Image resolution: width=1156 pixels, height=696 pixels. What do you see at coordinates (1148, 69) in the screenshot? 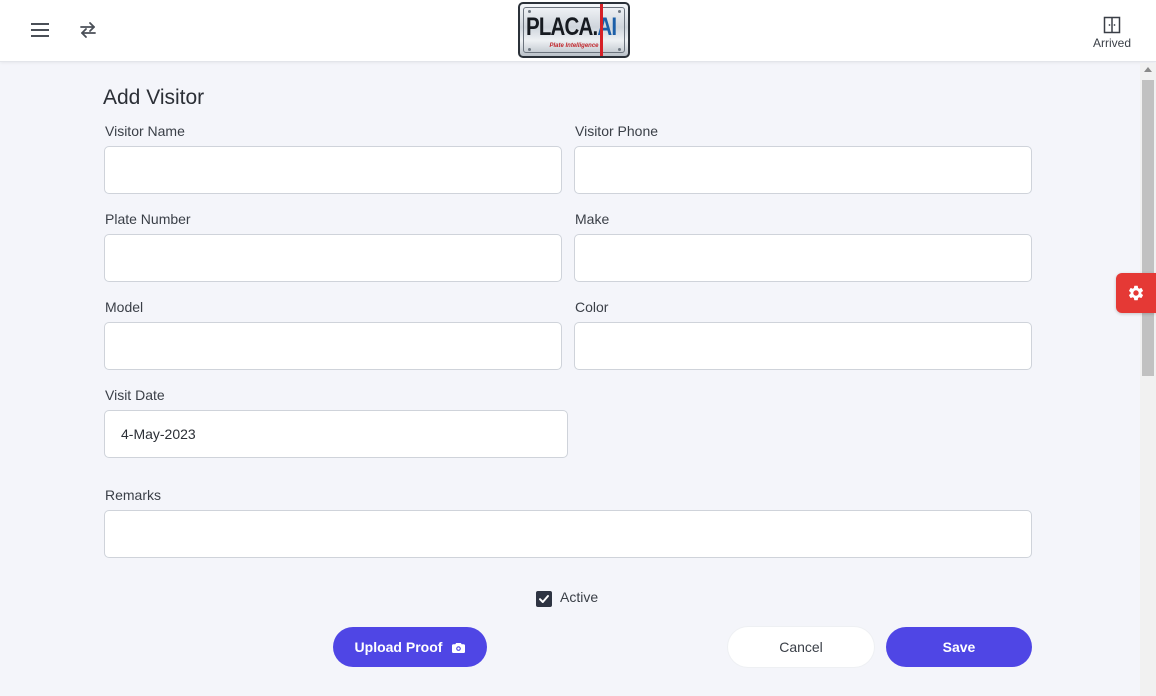
I see `scroll-up-arrow-icon` at bounding box center [1148, 69].